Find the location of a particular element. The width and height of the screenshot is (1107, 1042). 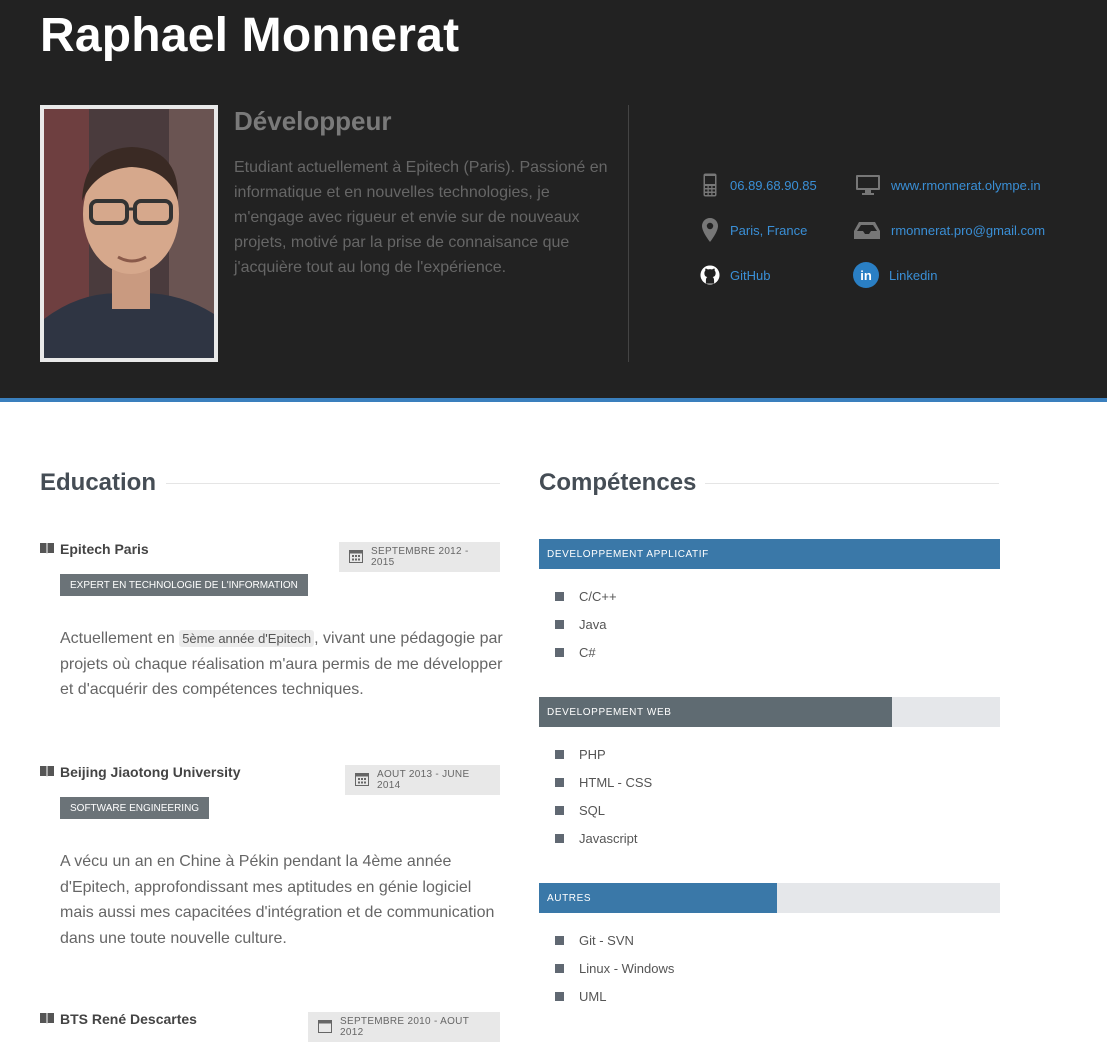

skill-item-label: SQL is located at coordinates (592, 810).